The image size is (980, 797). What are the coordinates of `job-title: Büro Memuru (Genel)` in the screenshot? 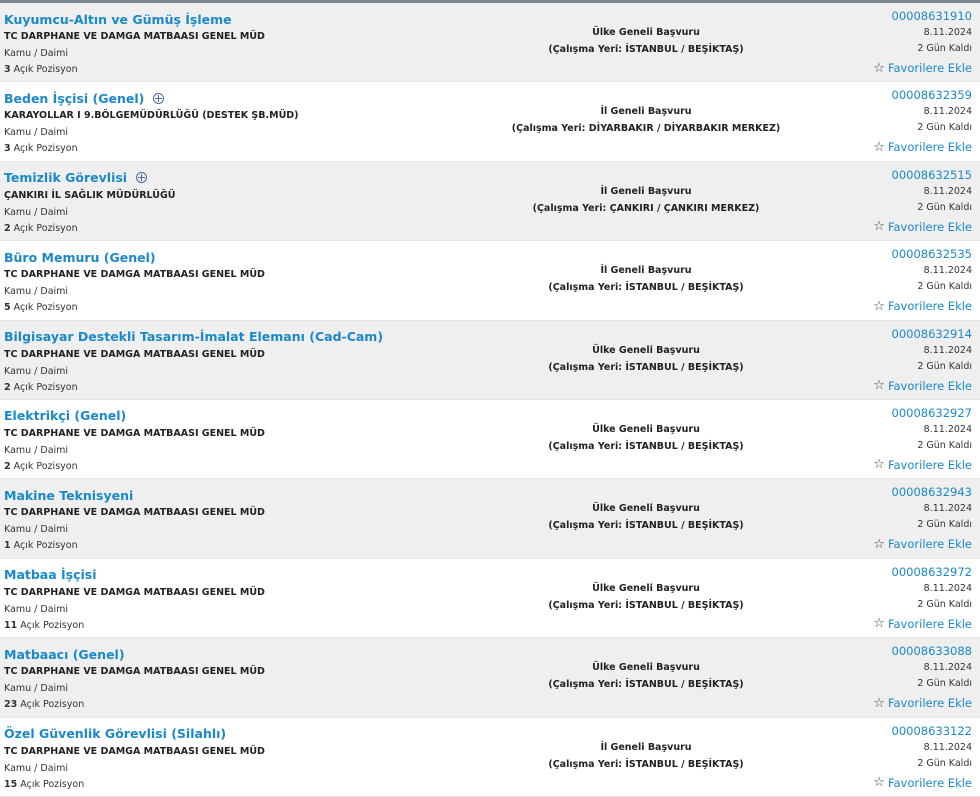 It's located at (80, 257).